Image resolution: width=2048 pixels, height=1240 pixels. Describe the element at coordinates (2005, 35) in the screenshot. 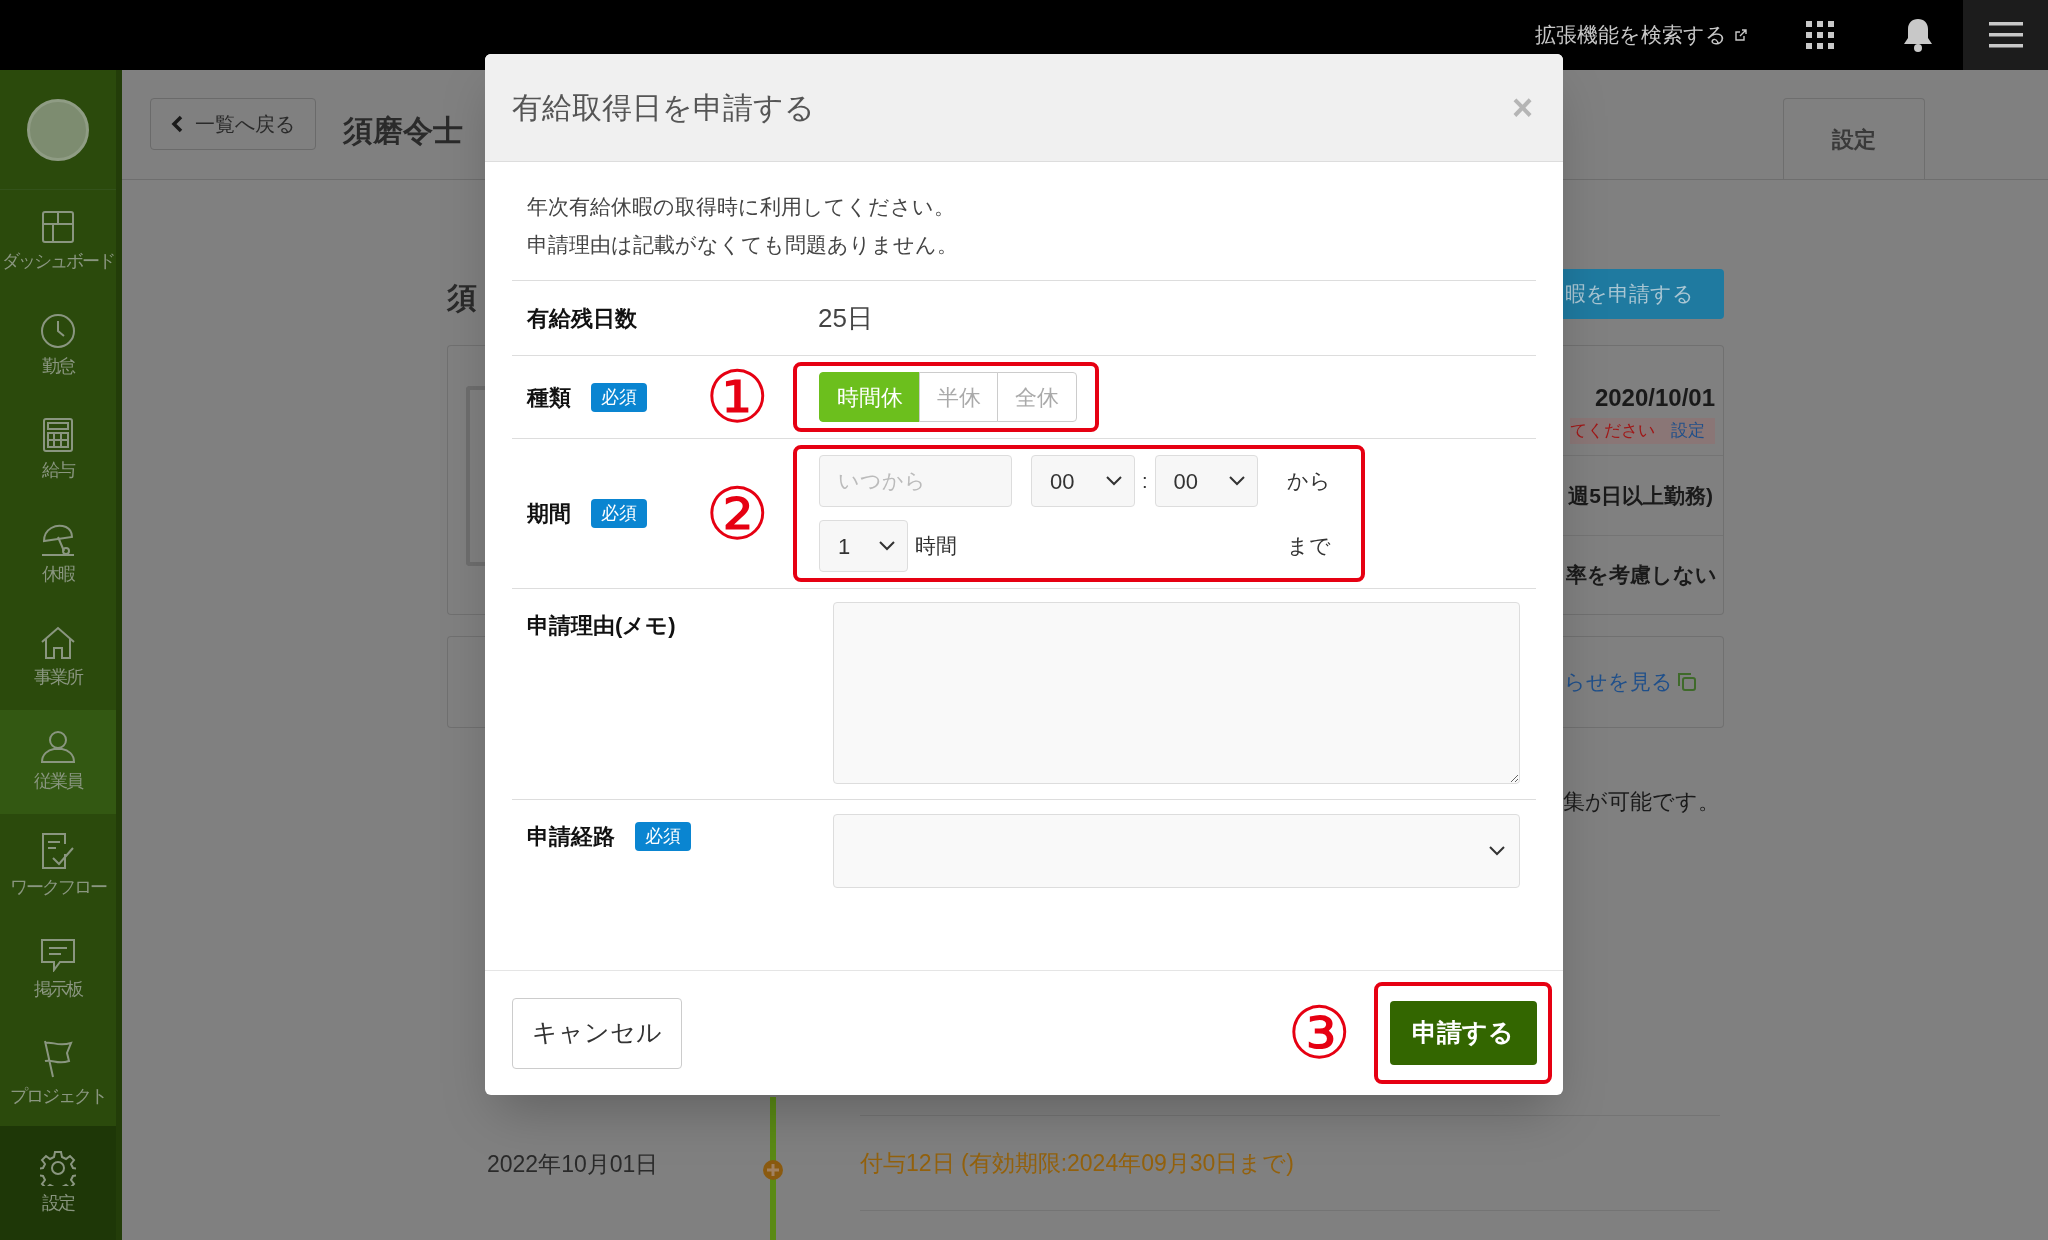

I see `menu-icon` at that location.